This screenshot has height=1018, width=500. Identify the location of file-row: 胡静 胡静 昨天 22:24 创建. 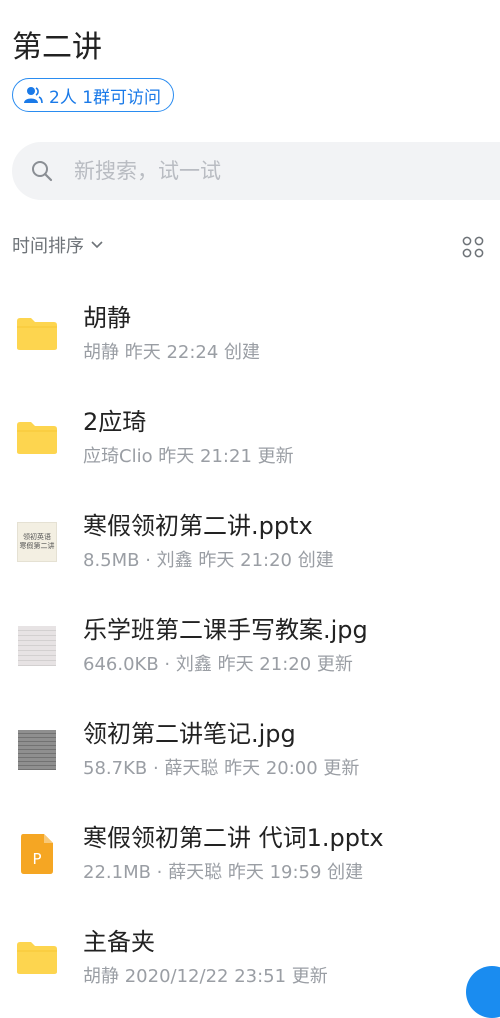
(250, 334).